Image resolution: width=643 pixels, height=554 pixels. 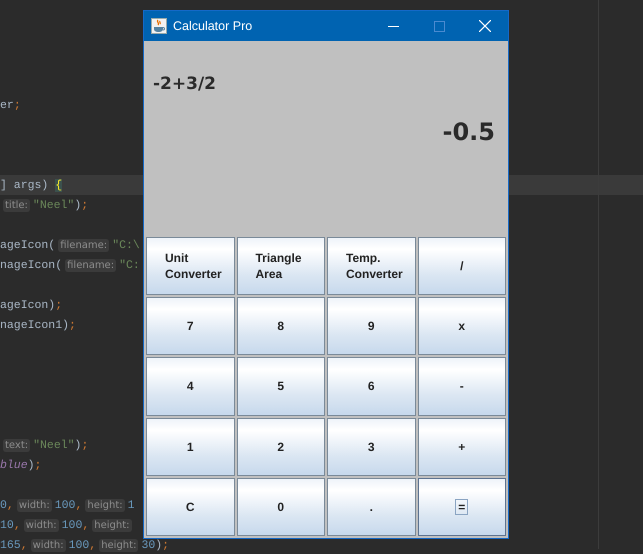 I want to click on key-button: =, so click(x=462, y=507).